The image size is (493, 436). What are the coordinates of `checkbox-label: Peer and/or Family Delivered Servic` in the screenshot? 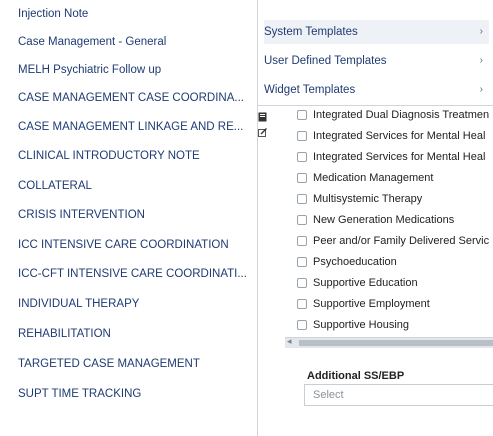 It's located at (401, 241).